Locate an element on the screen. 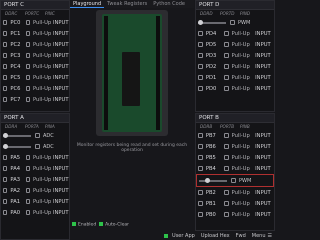  pin-header: PINC is located at coordinates (50, 13).